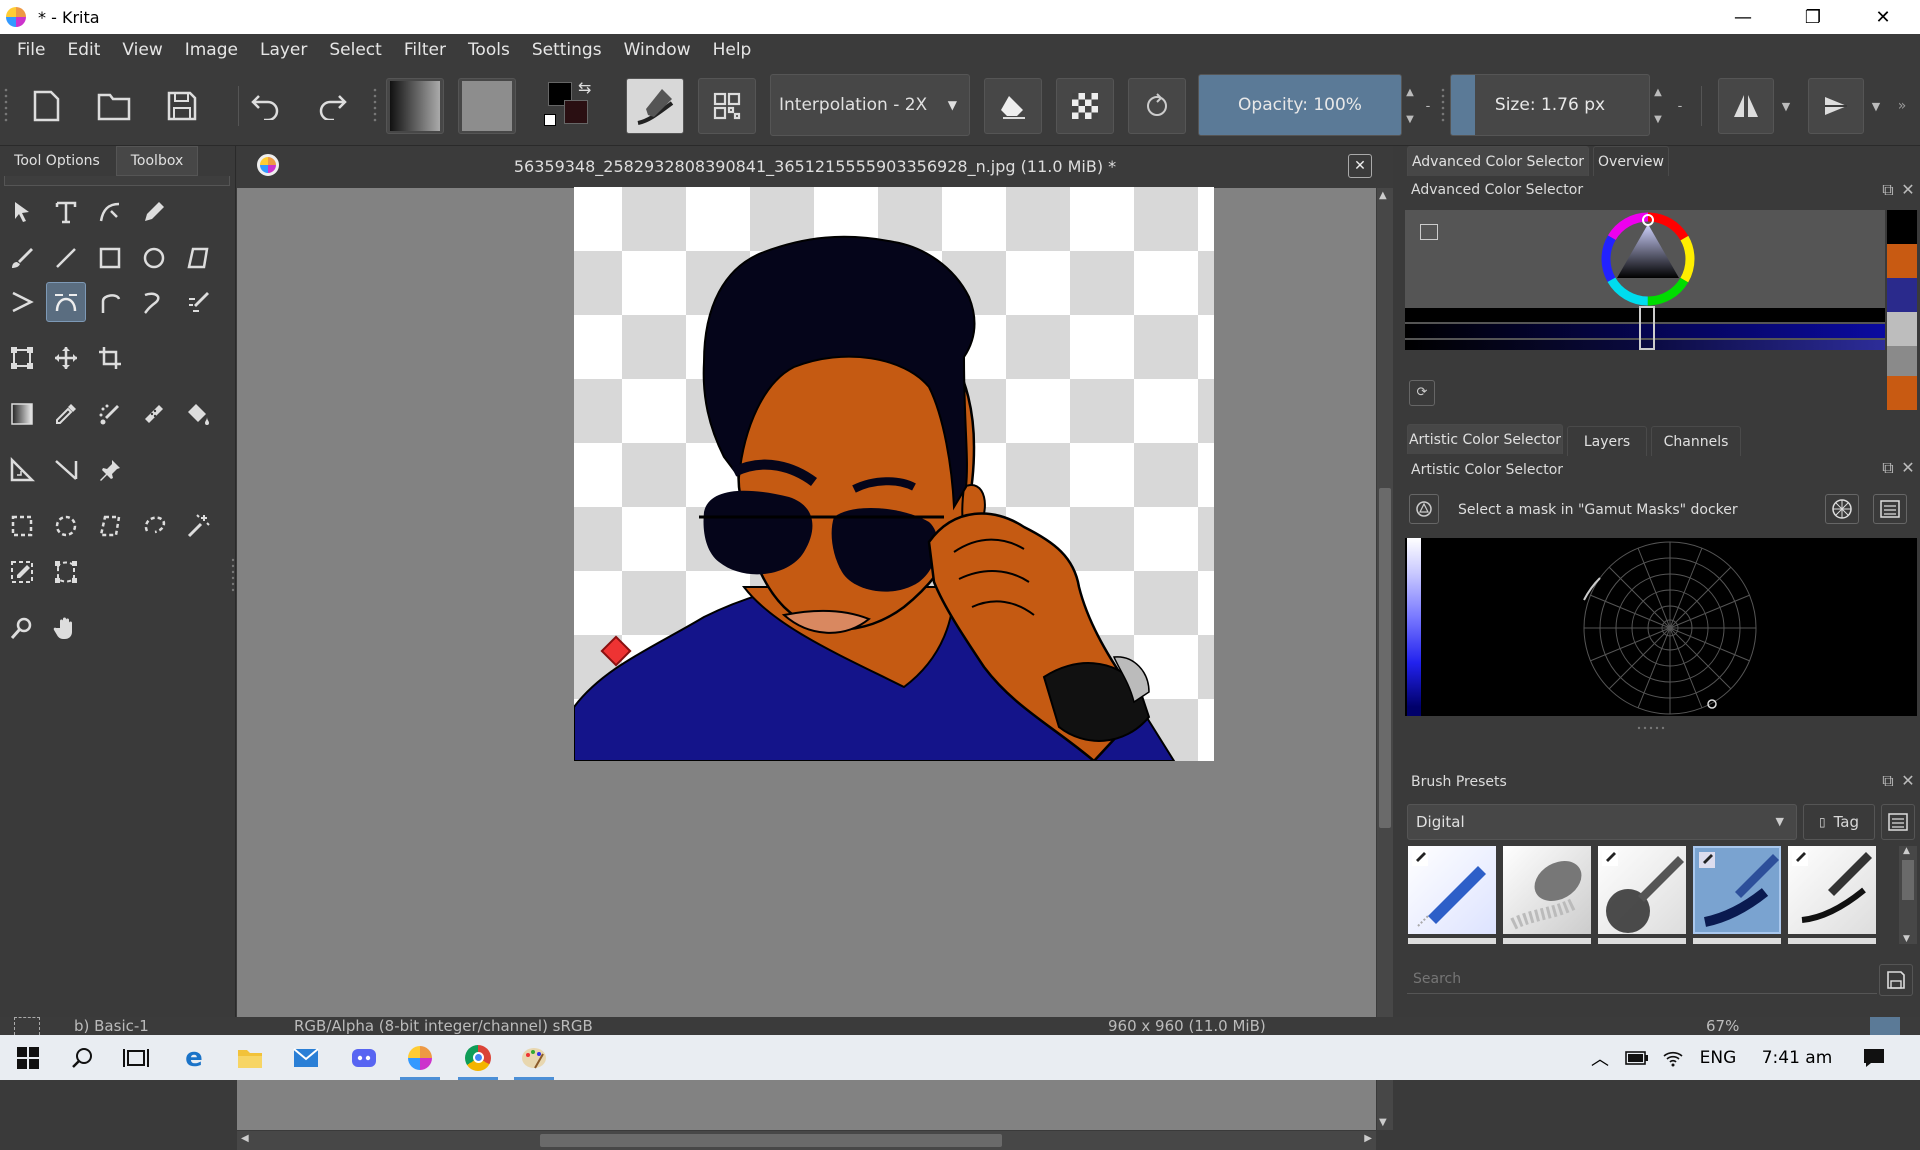 The width and height of the screenshot is (1920, 1150). What do you see at coordinates (250, 1057) in the screenshot?
I see `taskbar-file-explorer` at bounding box center [250, 1057].